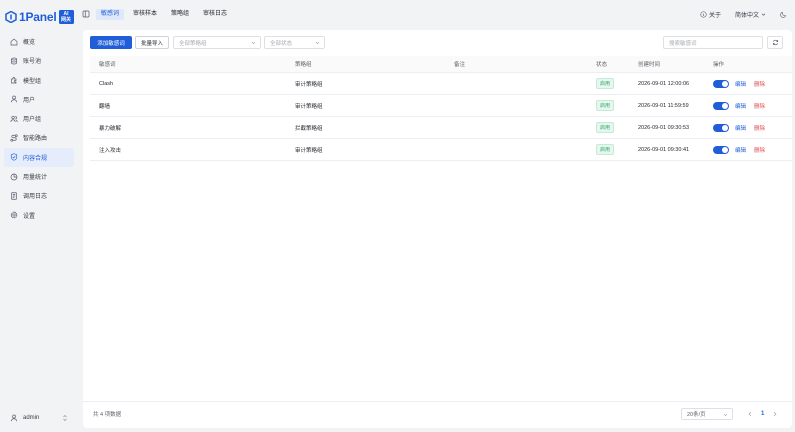 Image resolution: width=795 pixels, height=432 pixels. Describe the element at coordinates (303, 65) in the screenshot. I see `column-header-group: 策略组` at that location.